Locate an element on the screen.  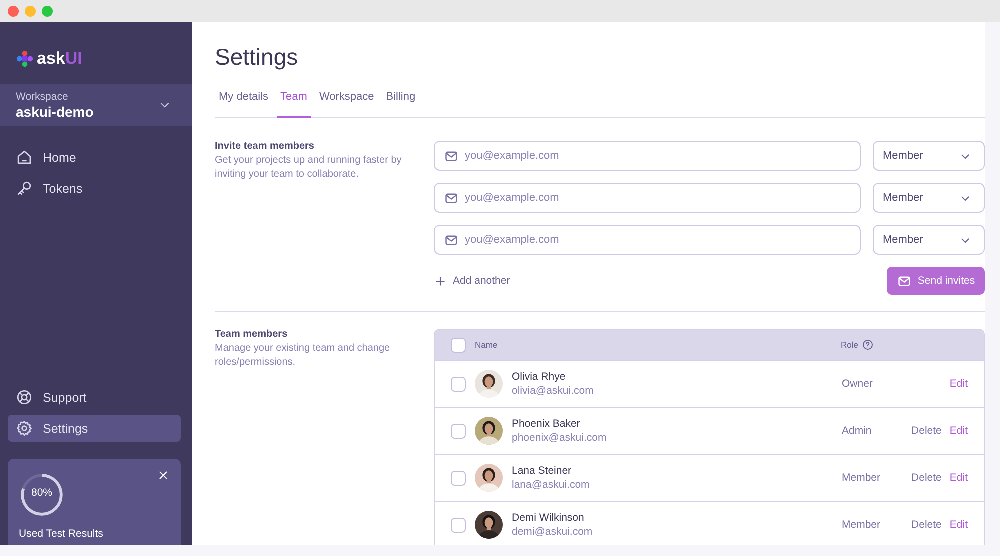
workspace-selector: Workspace askui-demo is located at coordinates (96, 105).